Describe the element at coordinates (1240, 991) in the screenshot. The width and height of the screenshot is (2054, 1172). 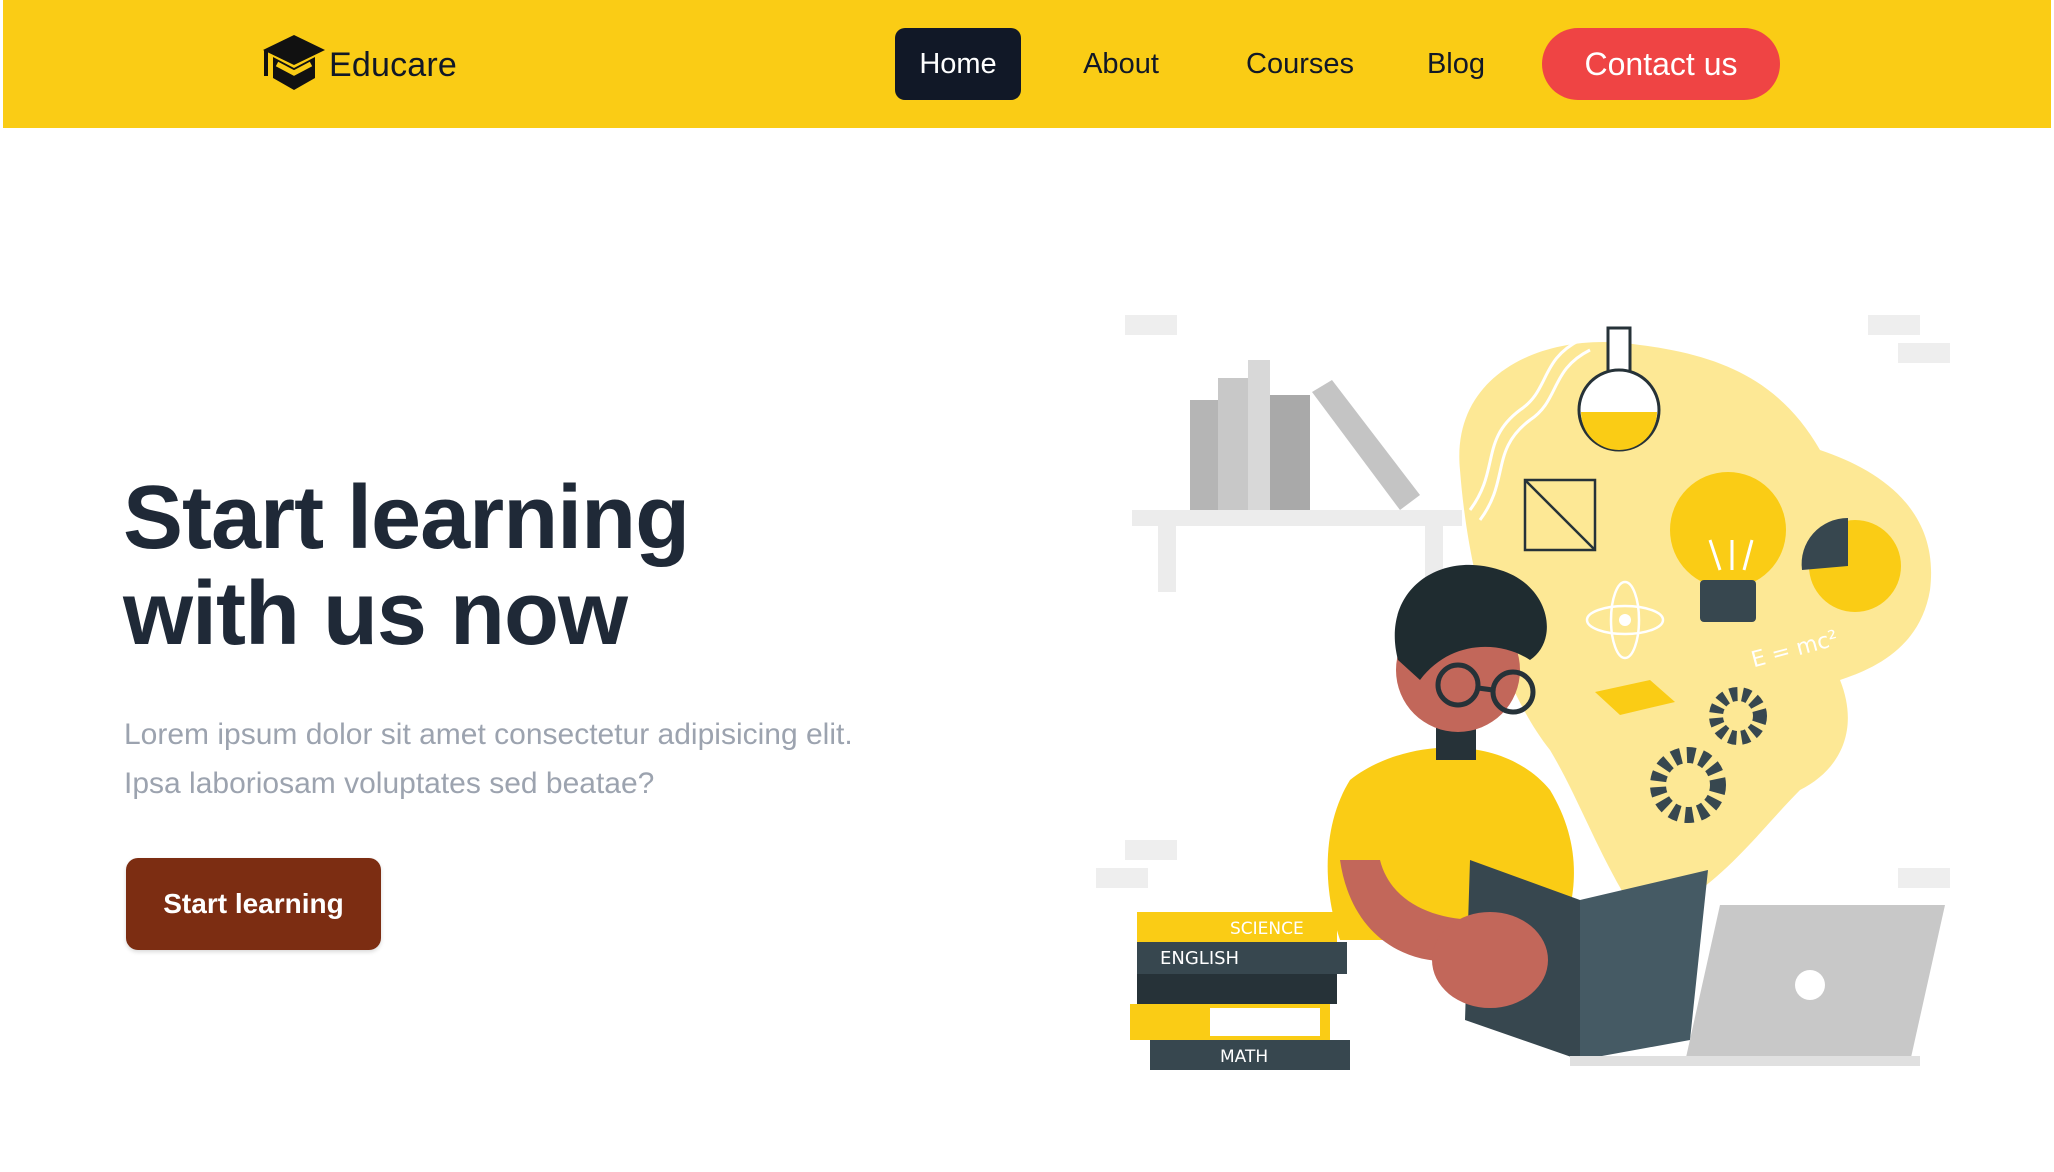
I see `book-stack: SCIENCE ENGLISH MATH` at that location.